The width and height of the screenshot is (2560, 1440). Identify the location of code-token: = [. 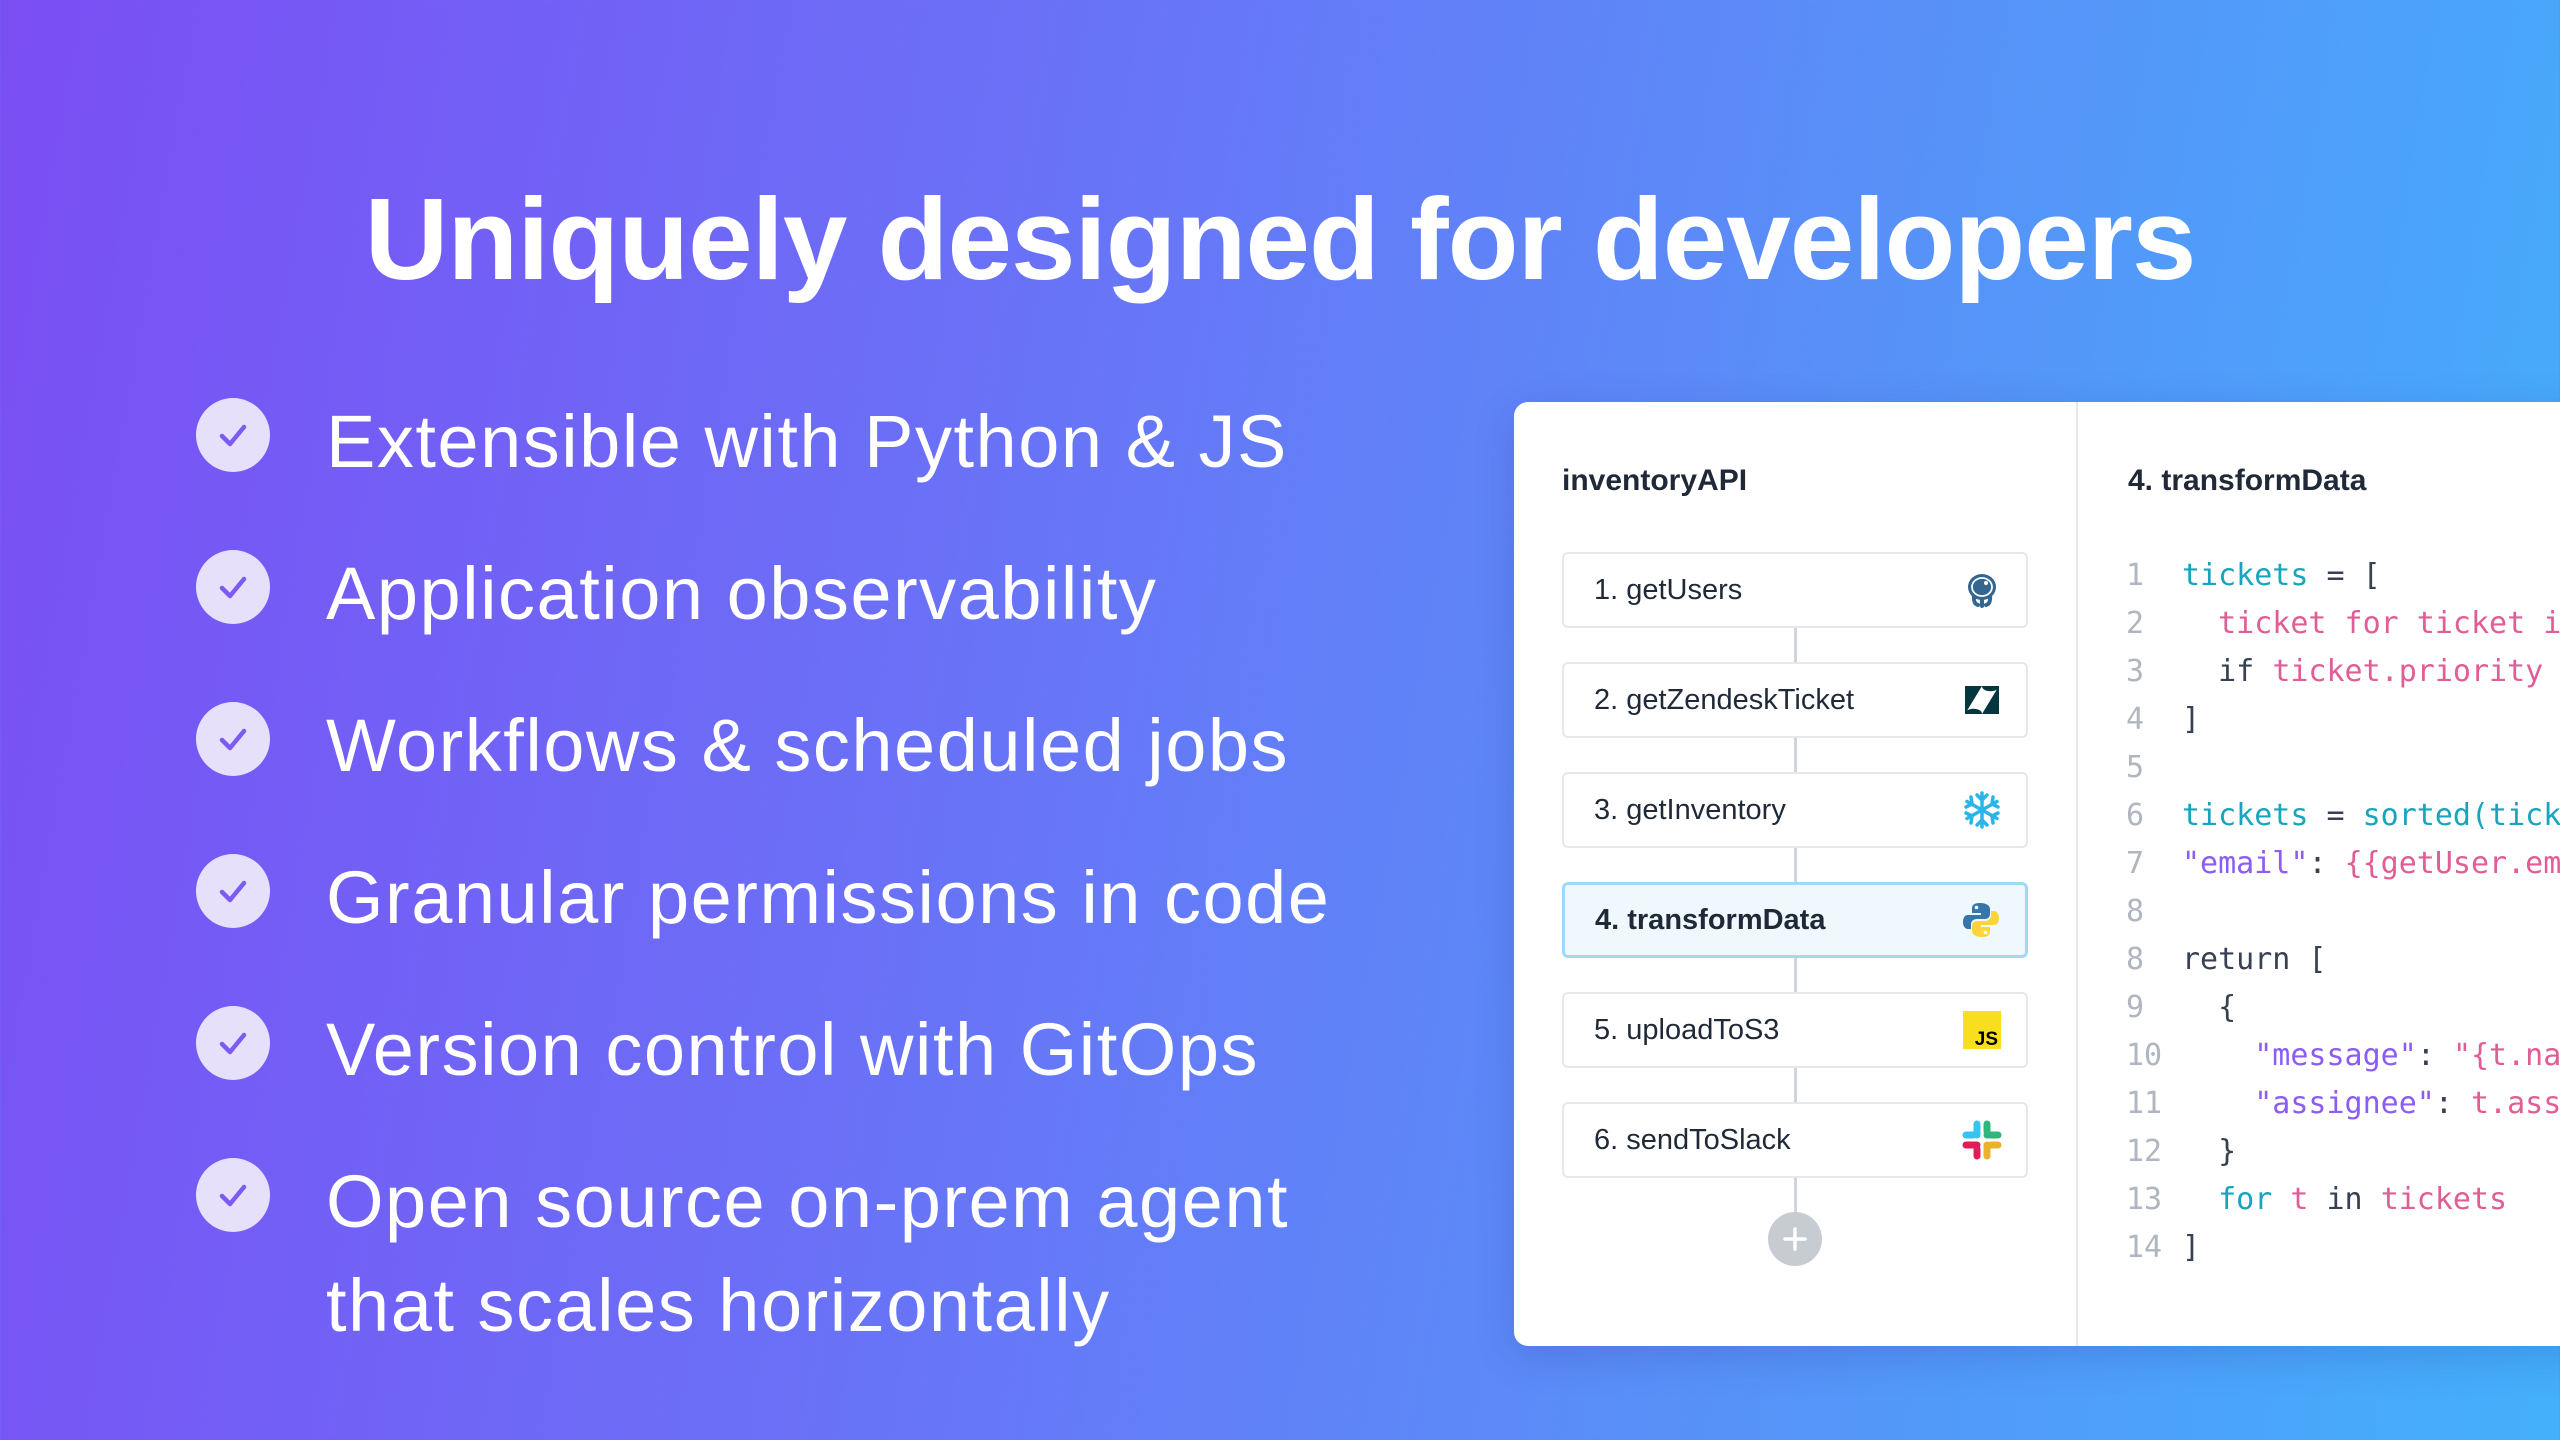
(2344, 575).